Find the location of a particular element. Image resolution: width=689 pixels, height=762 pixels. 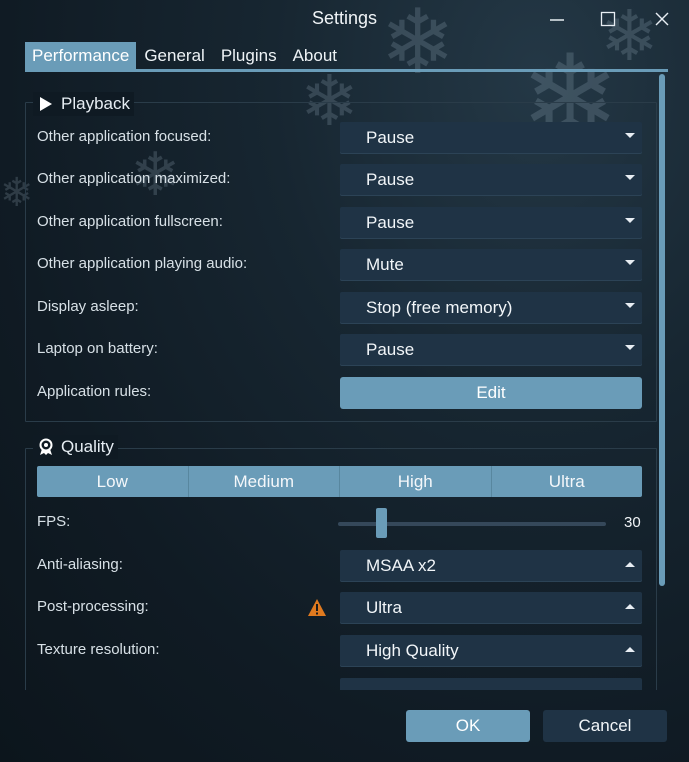

row-label: Other application maximized: is located at coordinates (134, 178).